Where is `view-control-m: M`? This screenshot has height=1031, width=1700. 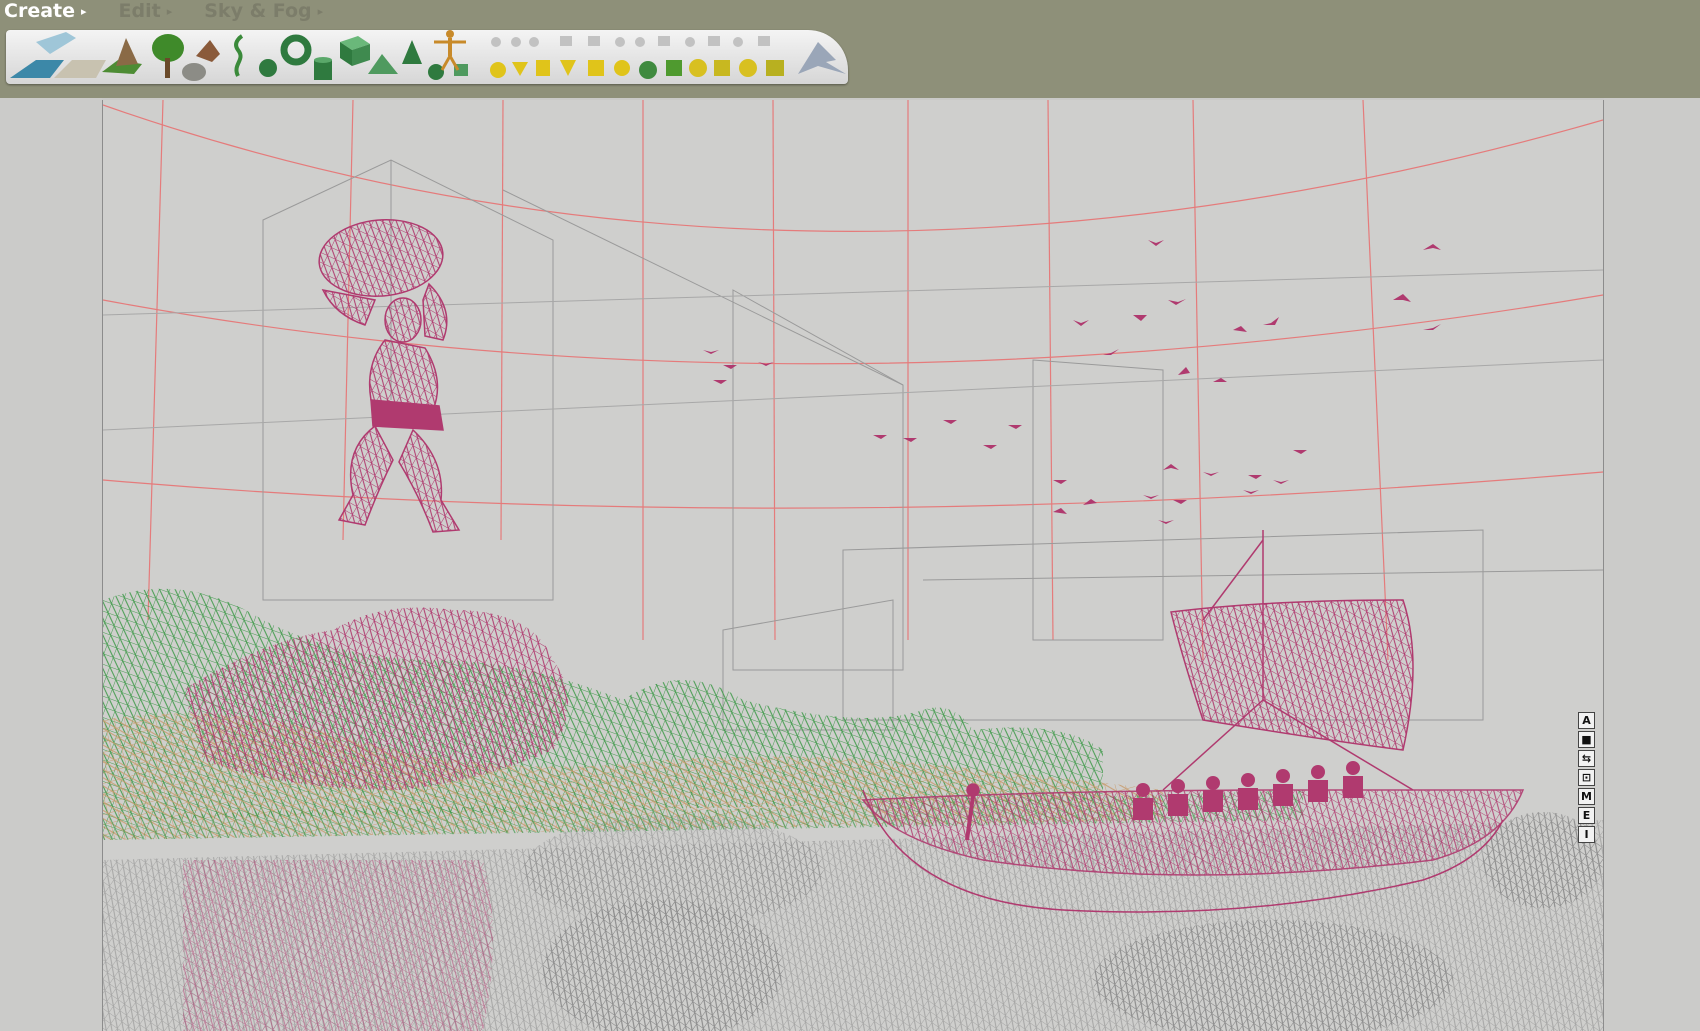 view-control-m: M is located at coordinates (1586, 796).